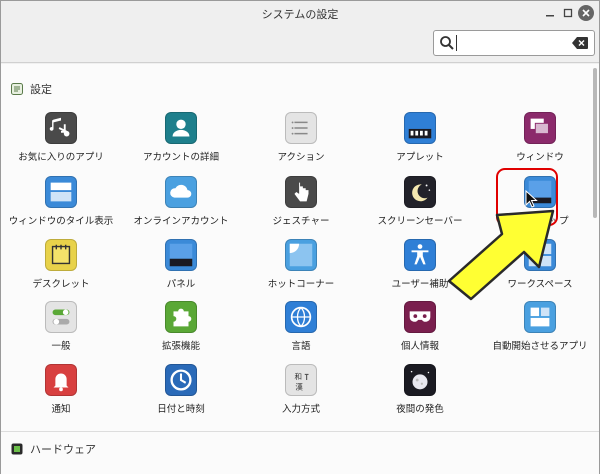 The image size is (600, 474). Describe the element at coordinates (181, 409) in the screenshot. I see `settings-item-label: 日付と時刻` at that location.